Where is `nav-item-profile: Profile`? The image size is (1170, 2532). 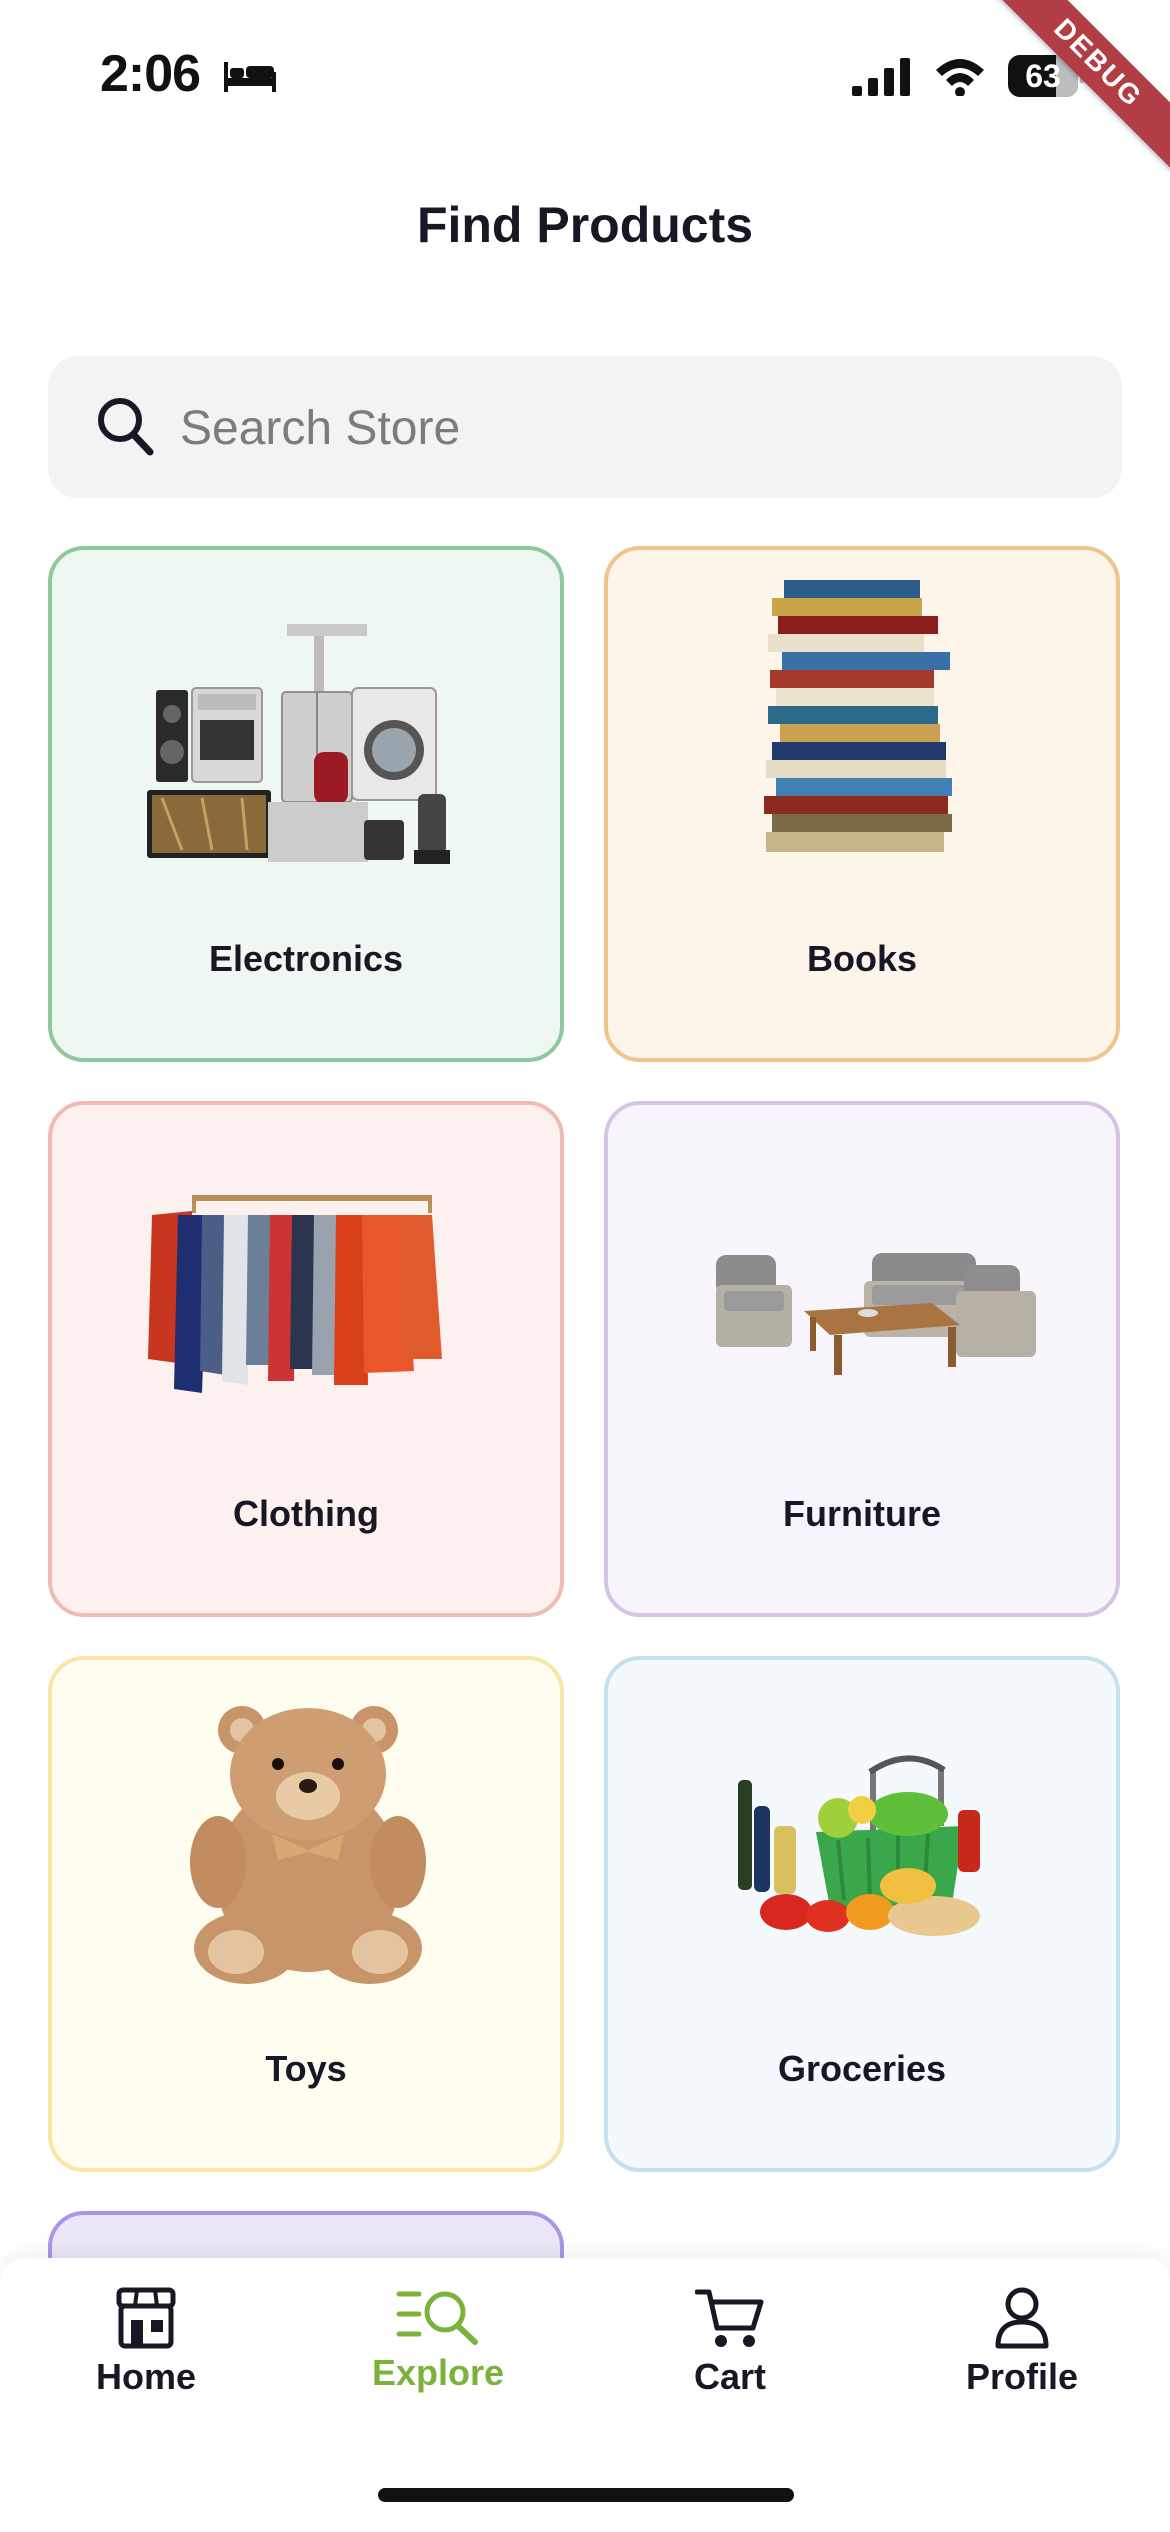 nav-item-profile: Profile is located at coordinates (1022, 2342).